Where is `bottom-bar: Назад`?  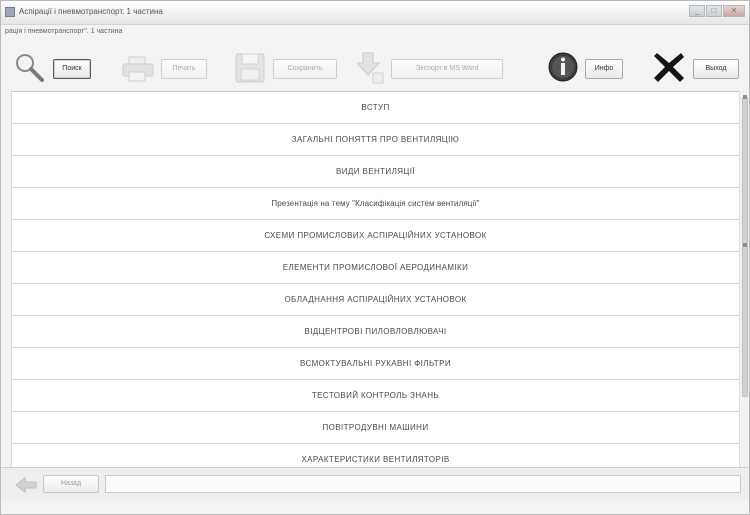
bottom-bar: Назад is located at coordinates (375, 484).